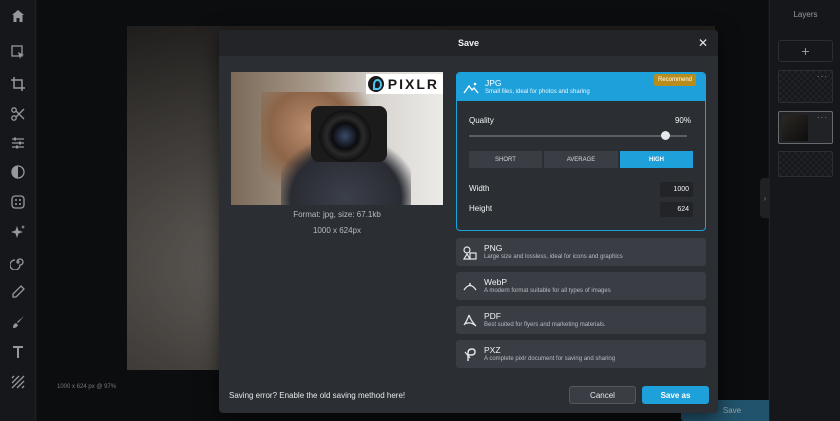  What do you see at coordinates (493, 83) in the screenshot?
I see `jpg-name: JPG` at bounding box center [493, 83].